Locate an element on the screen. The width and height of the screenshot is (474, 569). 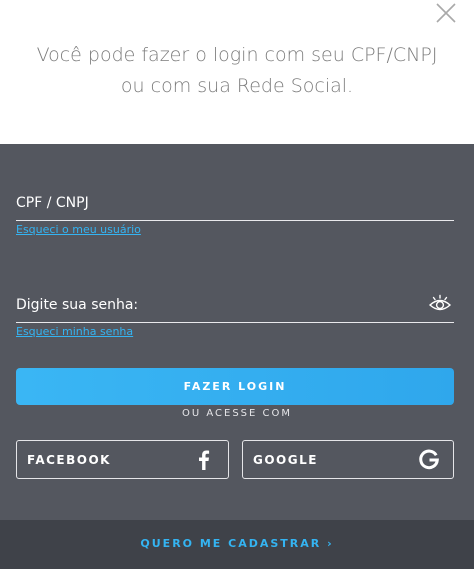
google-button-label: GOOGLE is located at coordinates (285, 460).